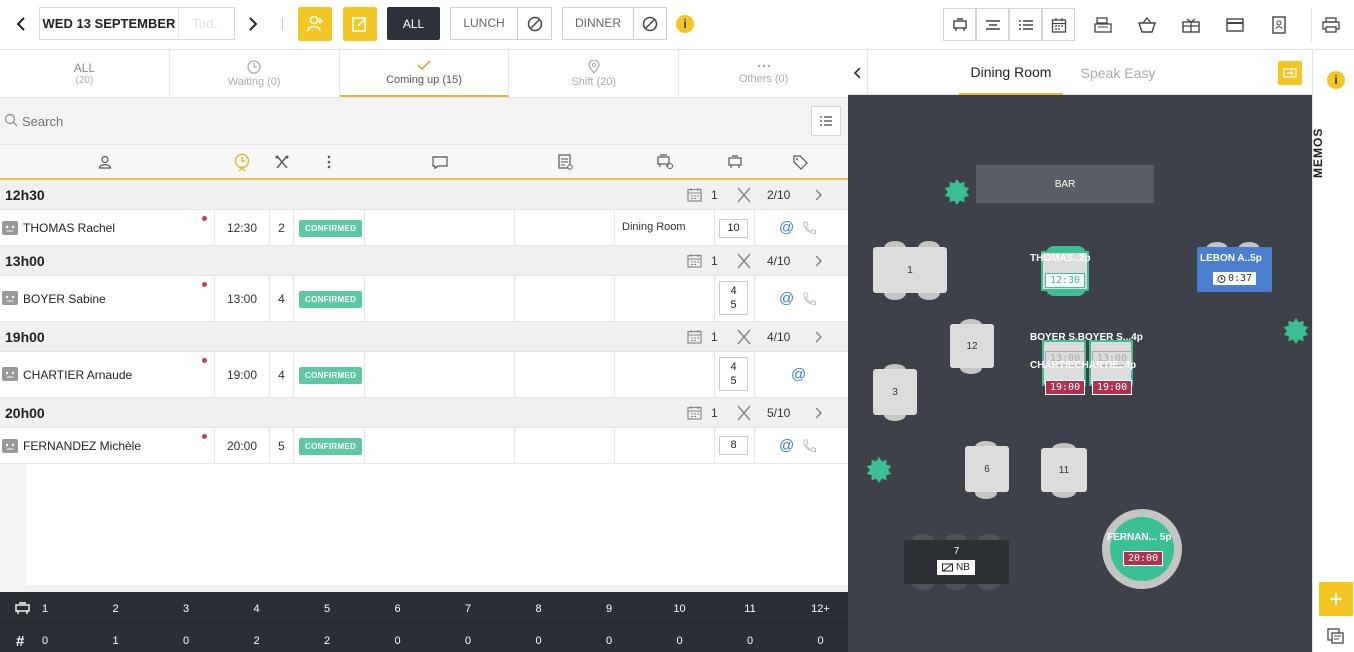  Describe the element at coordinates (826, 121) in the screenshot. I see `filter-button` at that location.